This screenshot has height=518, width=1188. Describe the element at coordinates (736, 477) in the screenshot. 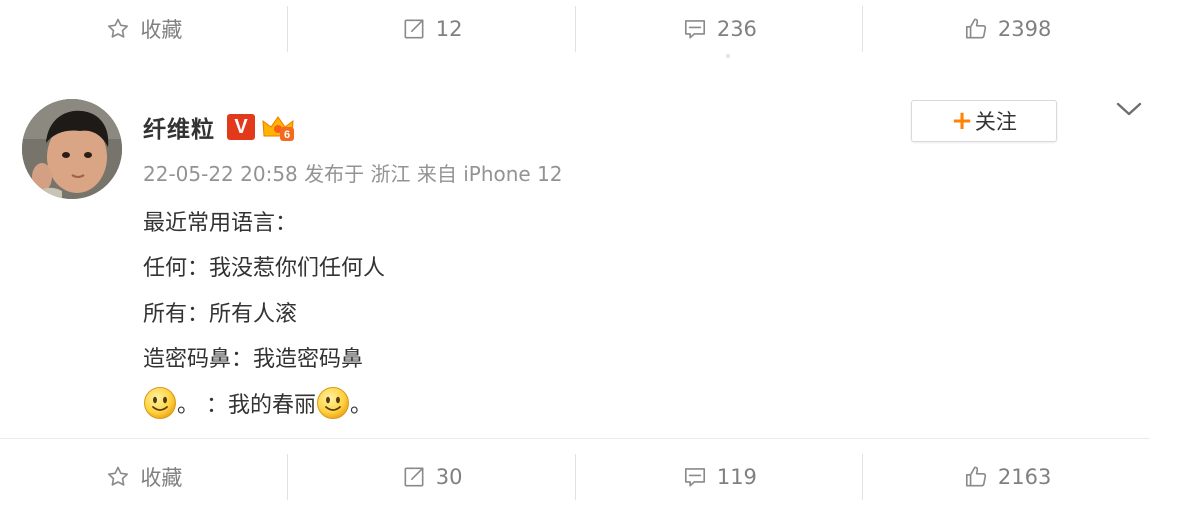

I see `comment-count: 119` at that location.